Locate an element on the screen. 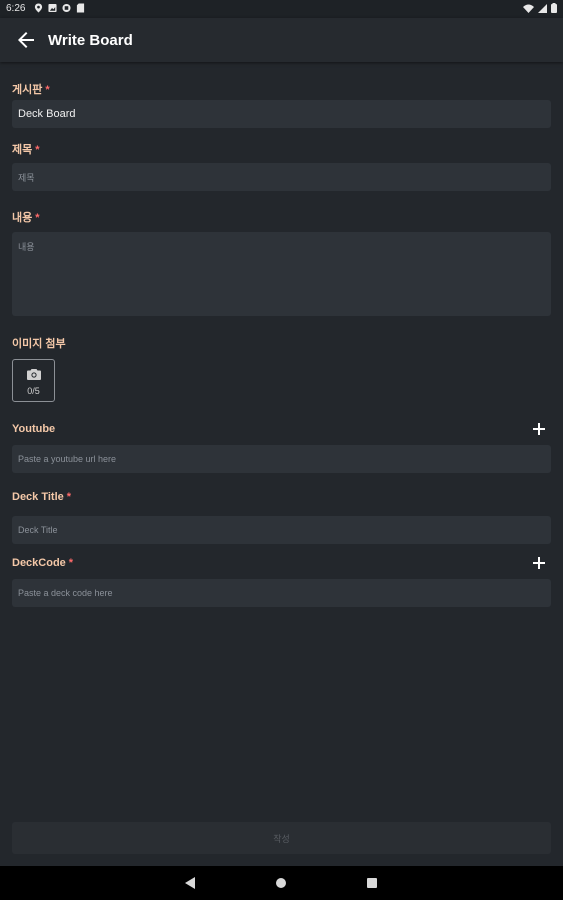 This screenshot has height=900, width=563. title-input: 제목 is located at coordinates (281, 177).